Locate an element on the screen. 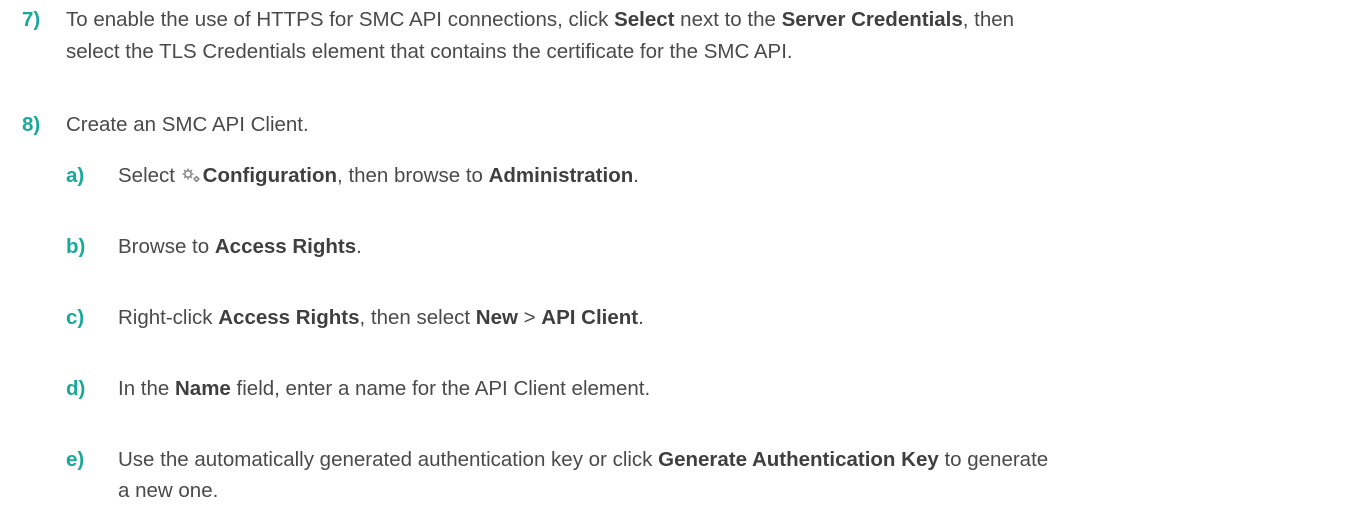 The width and height of the screenshot is (1345, 518). text-run: > is located at coordinates (529, 317).